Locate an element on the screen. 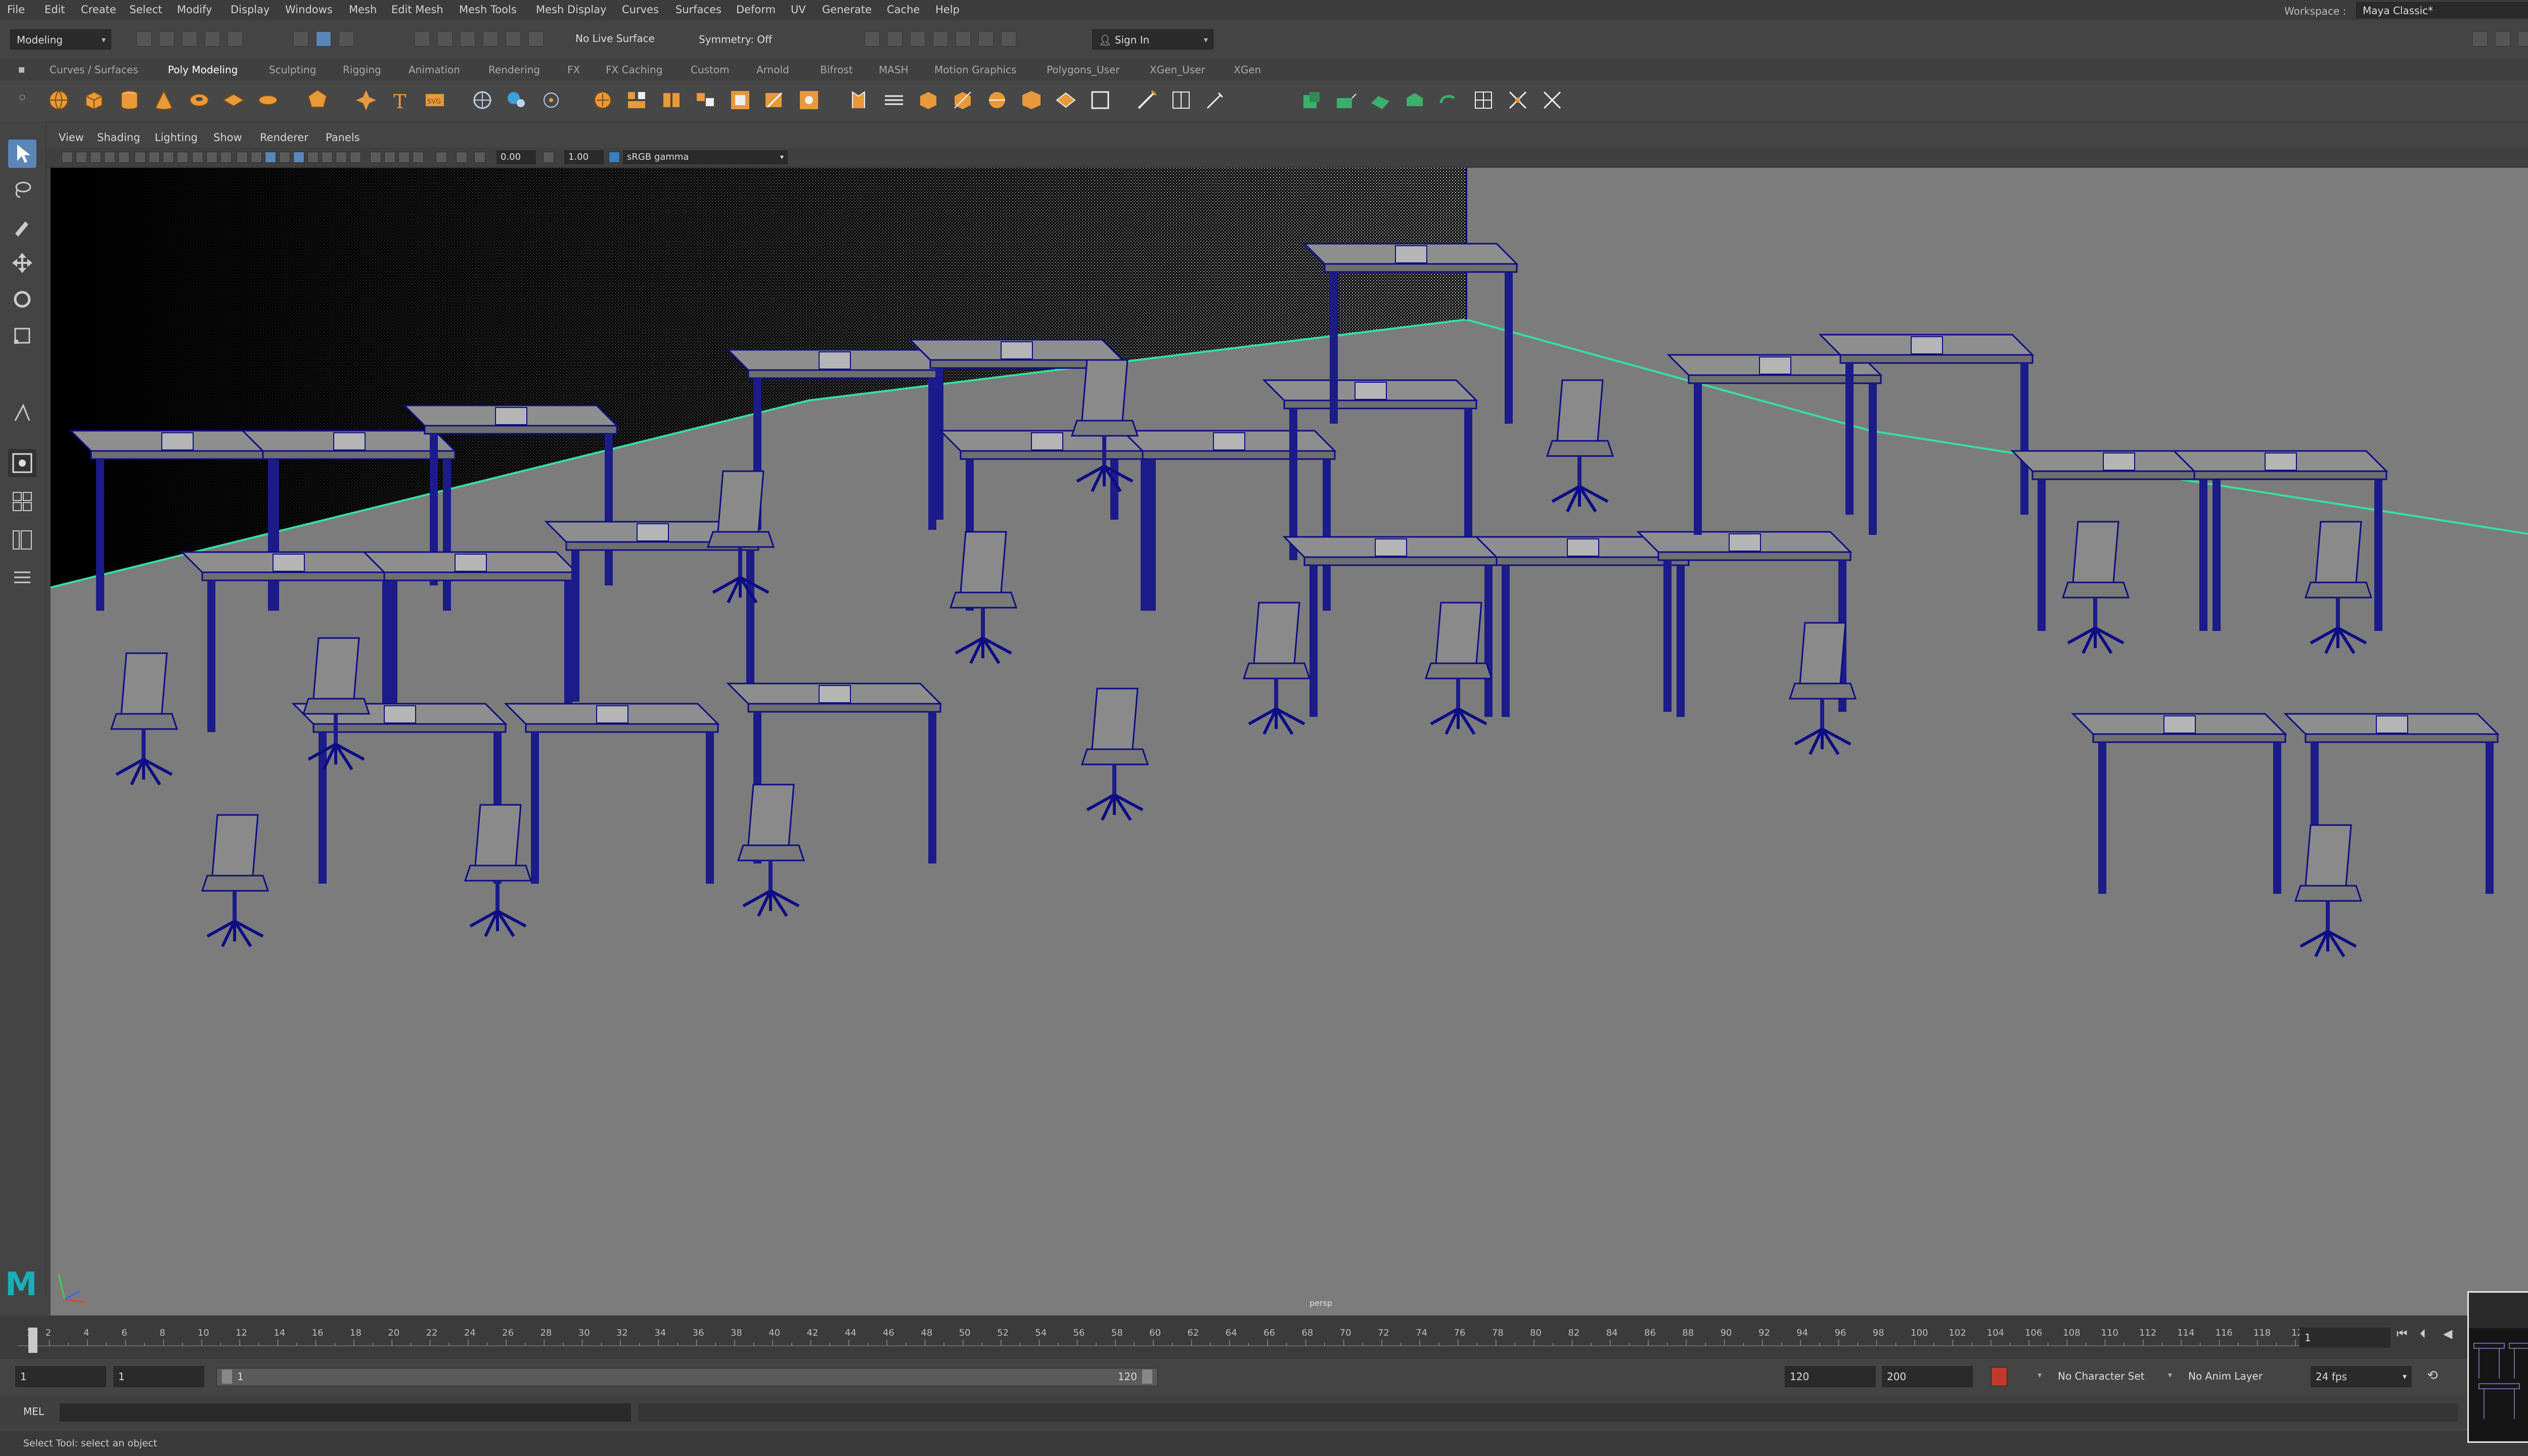 The width and height of the screenshot is (2528, 1456). gamma-icon is located at coordinates (549, 157).